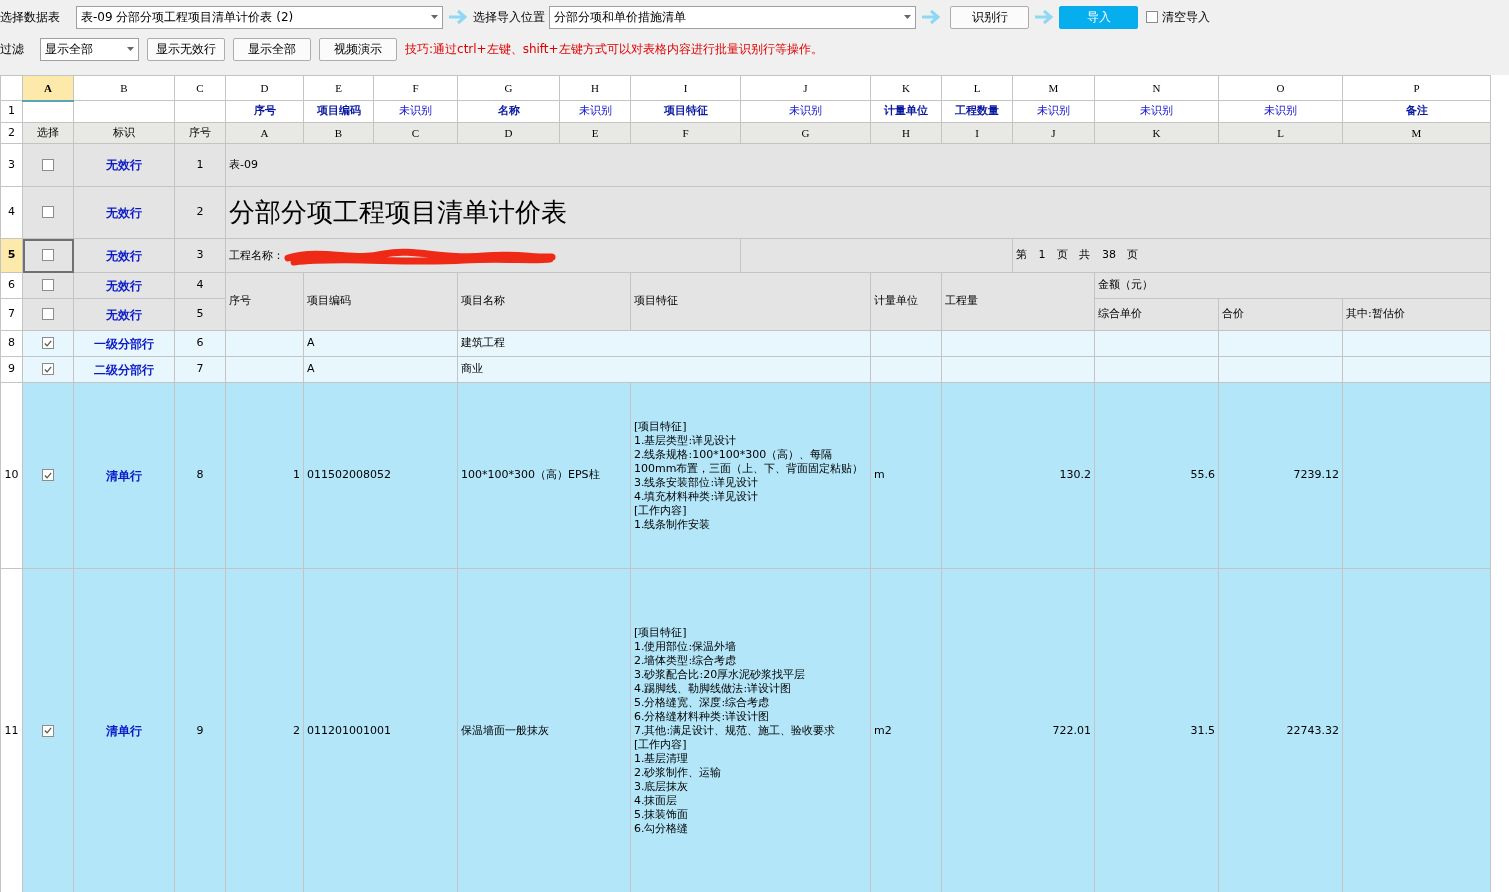 The width and height of the screenshot is (1509, 892). Describe the element at coordinates (1280, 475) in the screenshot. I see `table-cell: 7239.12` at that location.